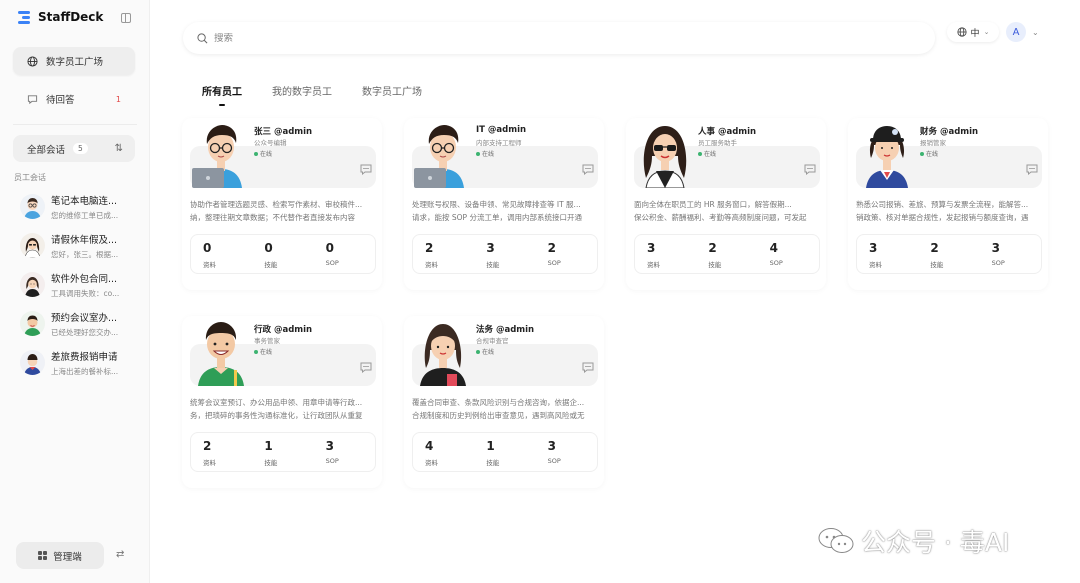 This screenshot has height=583, width=1080. What do you see at coordinates (492, 341) in the screenshot?
I see `employee-role: 合规审查官` at bounding box center [492, 341].